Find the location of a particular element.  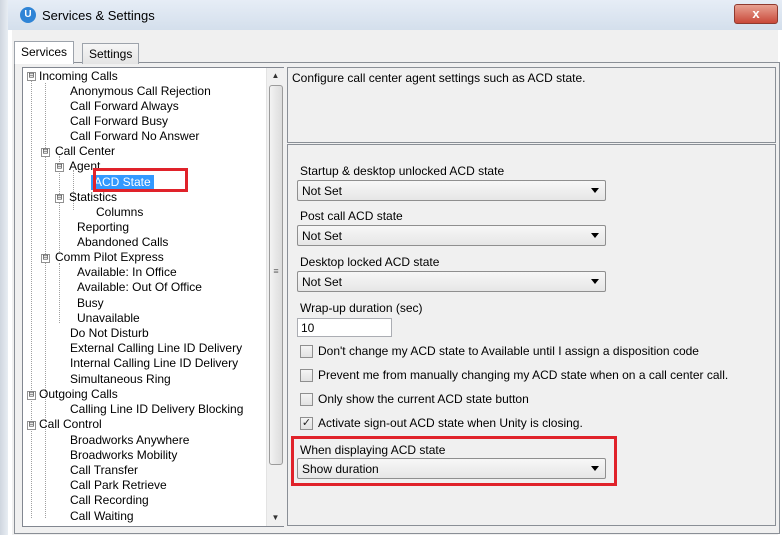

tree-item-call-center: Call Center is located at coordinates (85, 151).